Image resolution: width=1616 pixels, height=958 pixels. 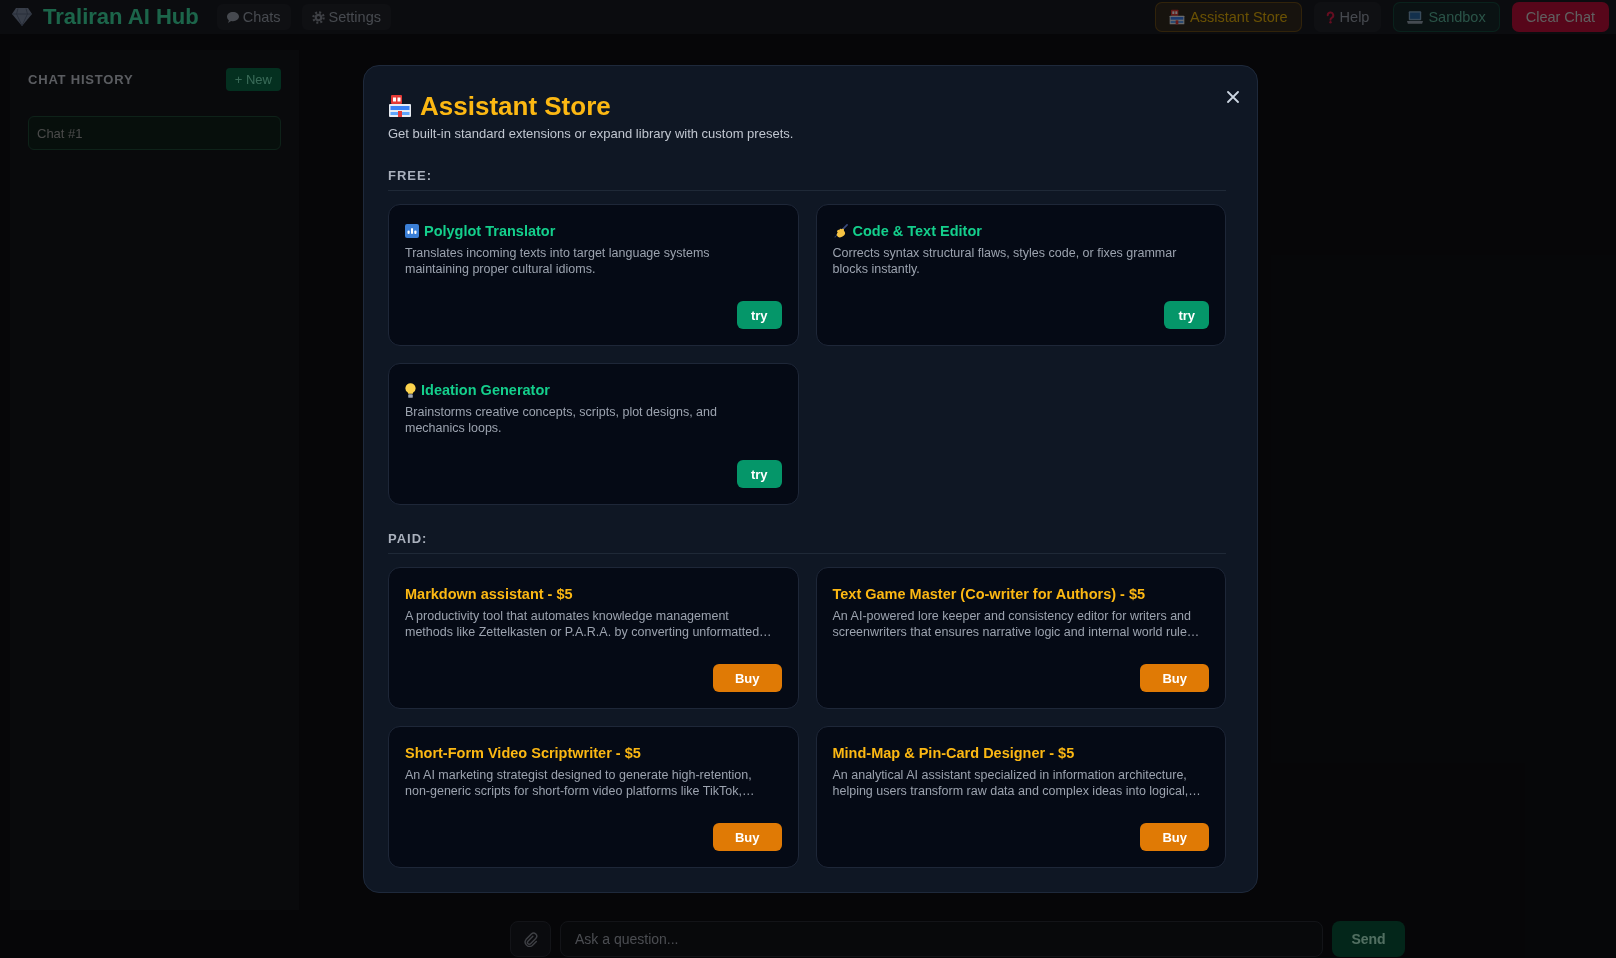 I want to click on card-title: Markdown assistant - $5, so click(x=489, y=594).